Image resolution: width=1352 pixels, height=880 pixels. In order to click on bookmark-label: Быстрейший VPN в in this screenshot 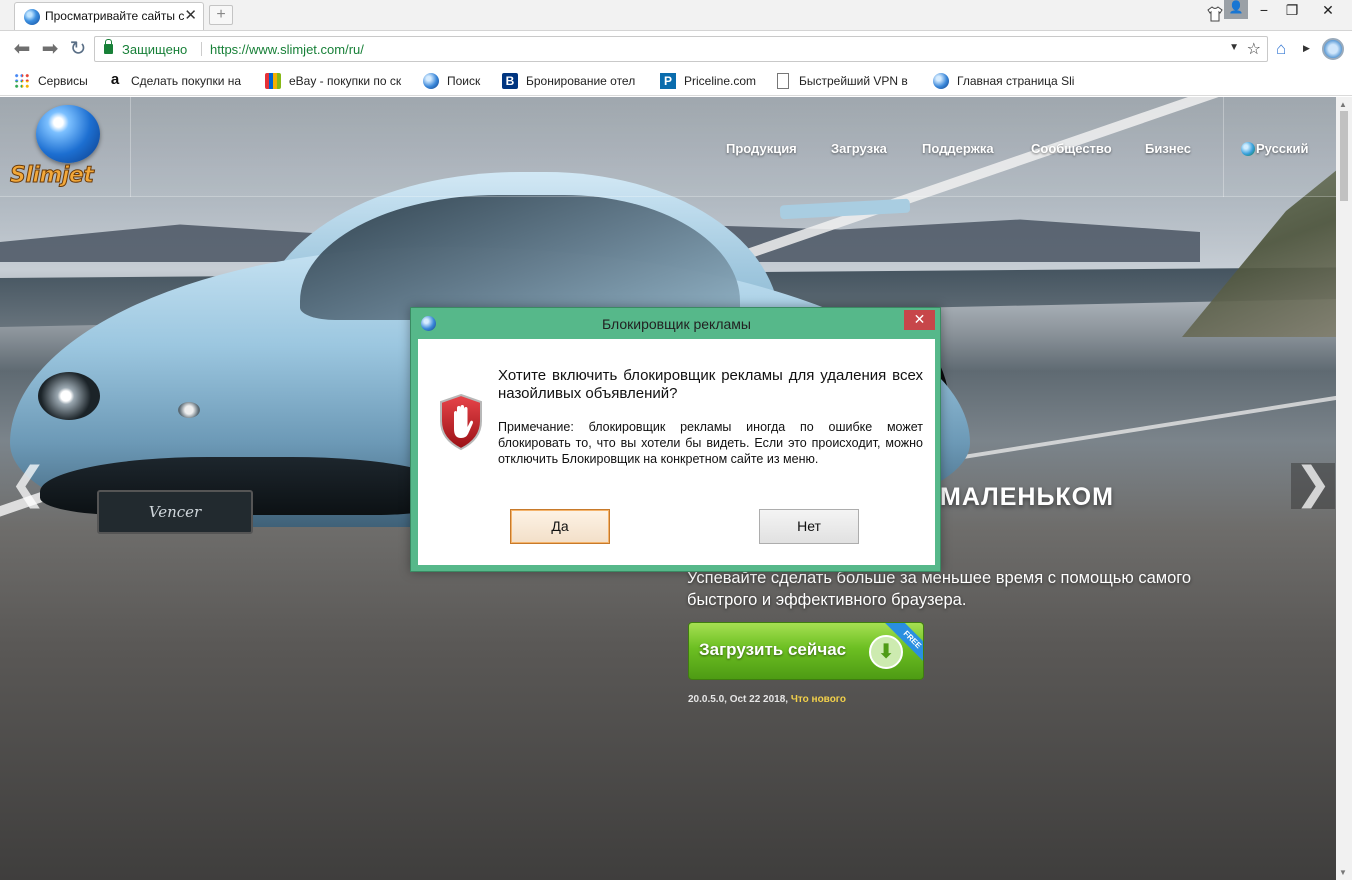, I will do `click(853, 81)`.